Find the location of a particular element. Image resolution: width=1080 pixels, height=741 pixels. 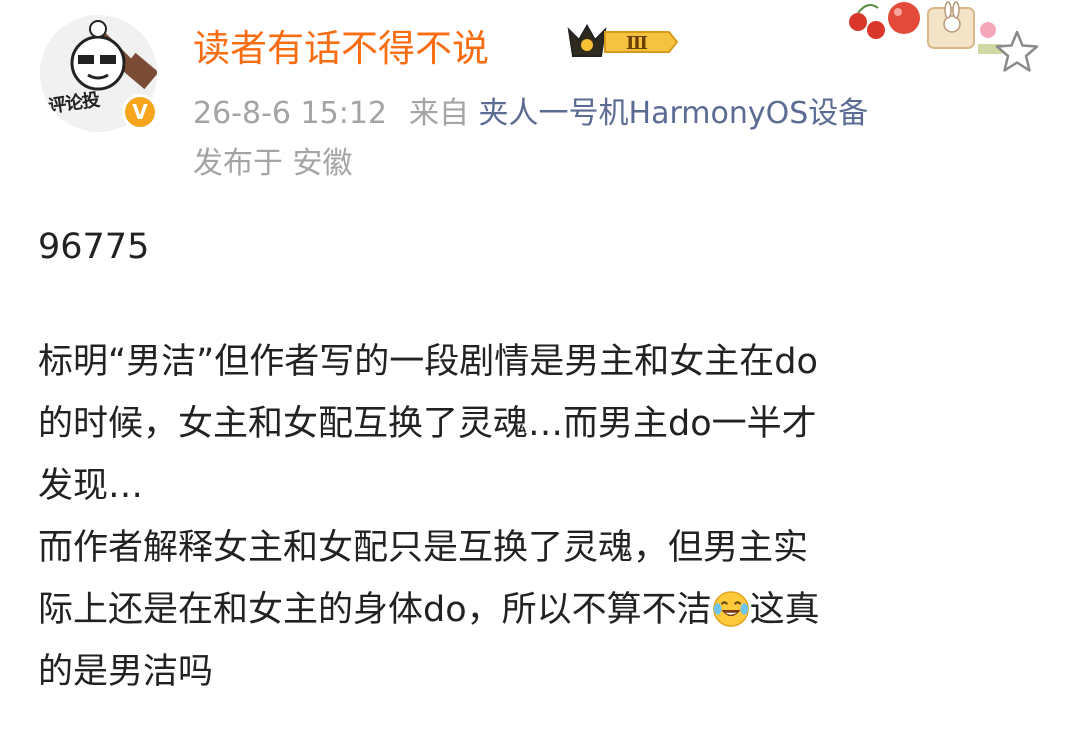

post-text-line: 的时候，女主和女配互换了灵魂…而男主do一半才 is located at coordinates (427, 424).